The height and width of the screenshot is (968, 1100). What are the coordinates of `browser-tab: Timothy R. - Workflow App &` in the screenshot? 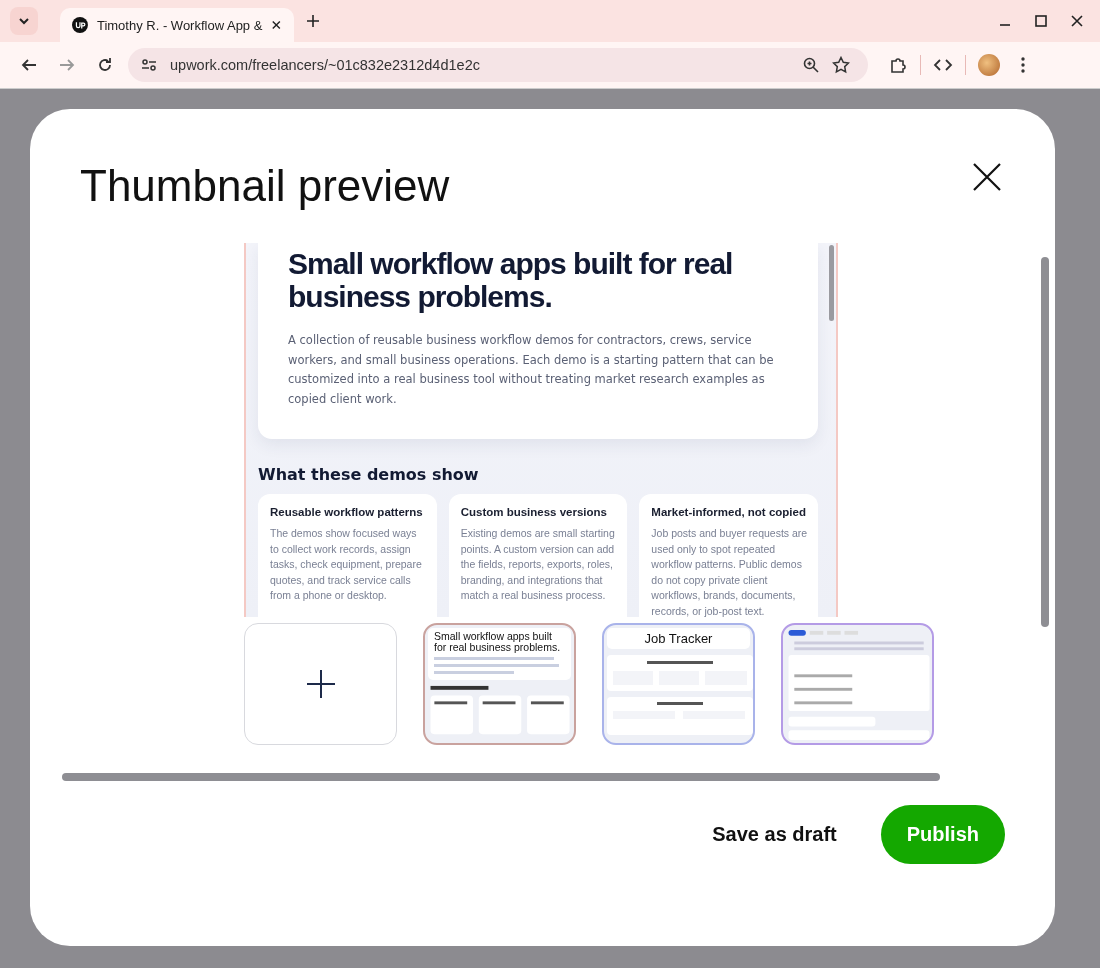 It's located at (177, 25).